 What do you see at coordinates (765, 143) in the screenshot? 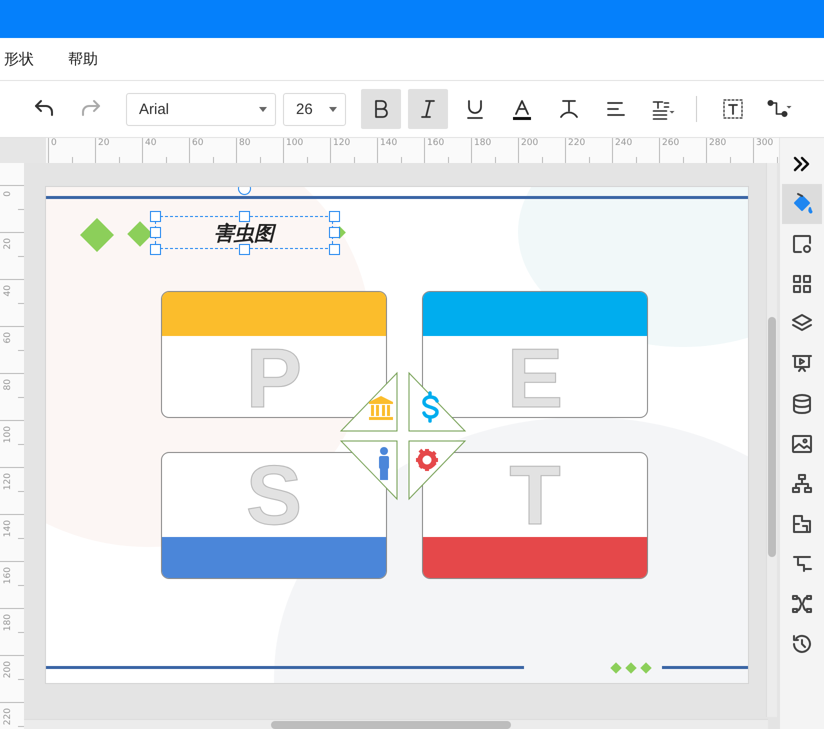
I see `ruler-label: 300` at bounding box center [765, 143].